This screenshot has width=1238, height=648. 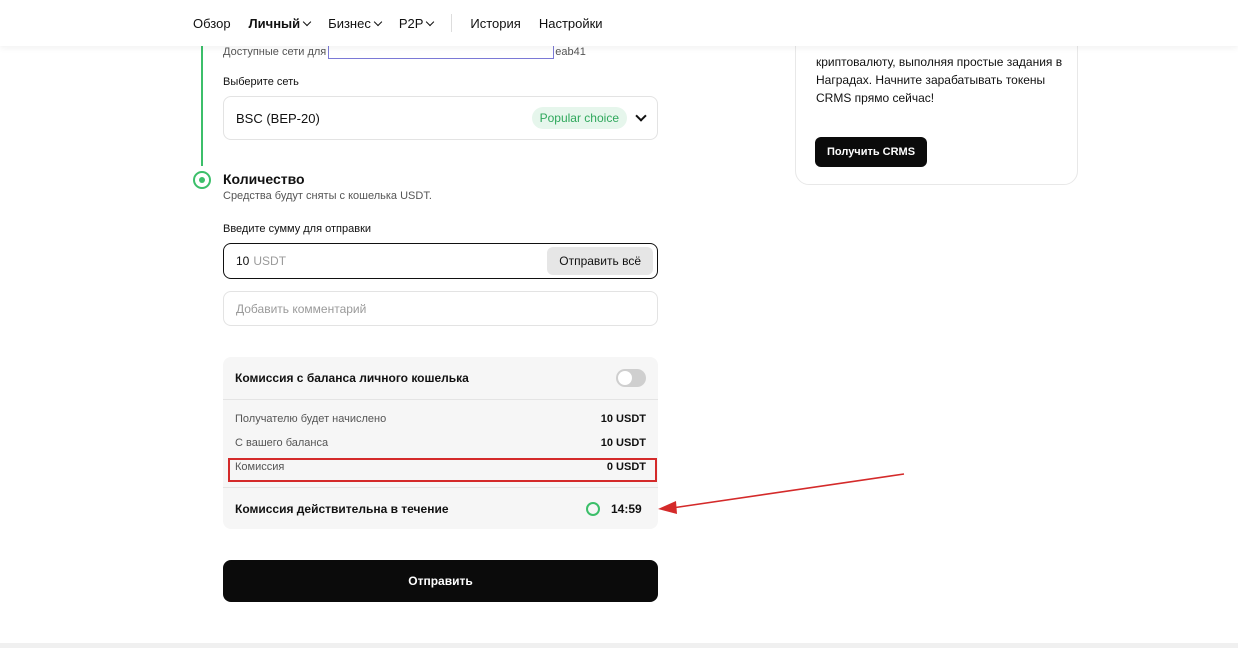 What do you see at coordinates (411, 23) in the screenshot?
I see `nav-item-label: P2P` at bounding box center [411, 23].